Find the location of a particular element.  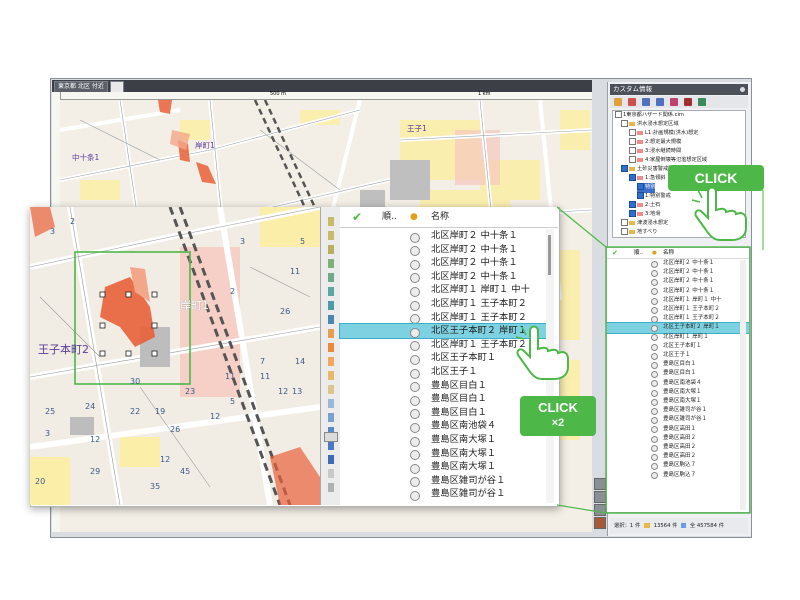

hand-cursor-icon is located at coordinates (719, 213).